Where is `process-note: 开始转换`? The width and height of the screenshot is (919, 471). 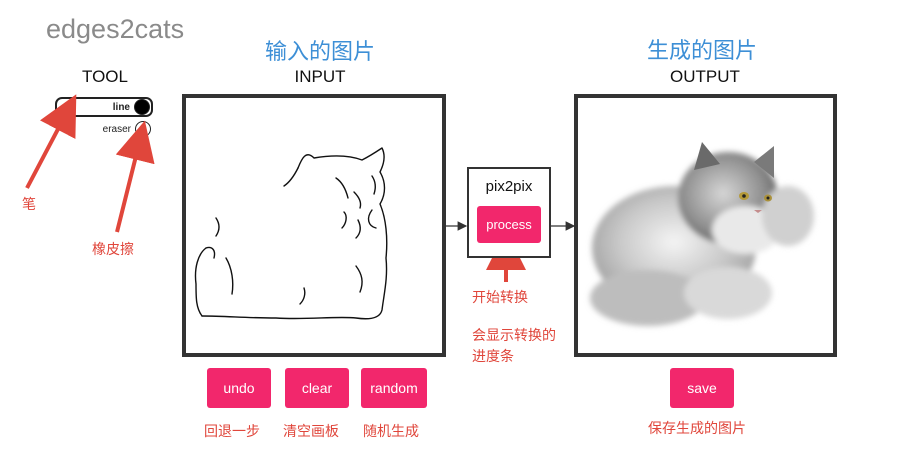 process-note: 开始转换 is located at coordinates (500, 298).